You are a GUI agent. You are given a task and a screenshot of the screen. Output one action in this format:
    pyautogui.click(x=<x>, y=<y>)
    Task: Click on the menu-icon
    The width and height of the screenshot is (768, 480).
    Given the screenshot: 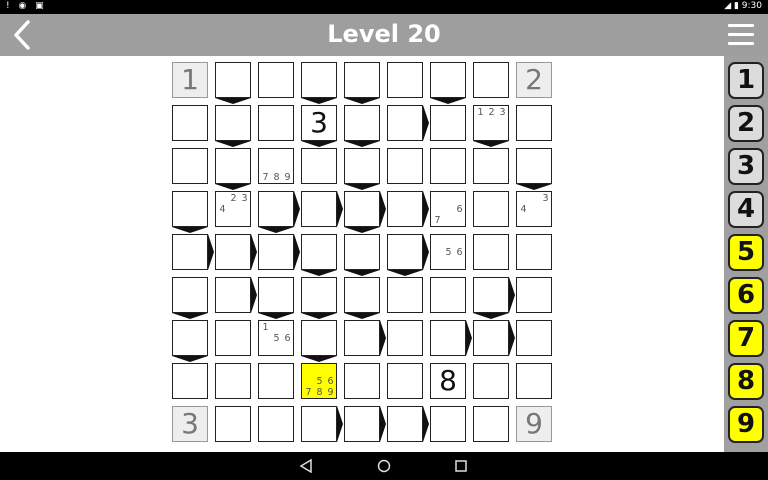 What is the action you would take?
    pyautogui.click(x=741, y=35)
    